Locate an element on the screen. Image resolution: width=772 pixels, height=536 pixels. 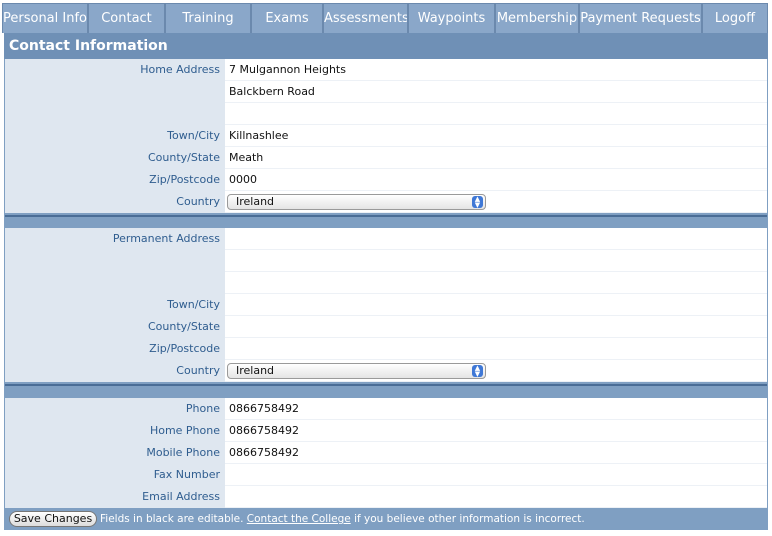
permanent-address-line3-row is located at coordinates (386, 283).